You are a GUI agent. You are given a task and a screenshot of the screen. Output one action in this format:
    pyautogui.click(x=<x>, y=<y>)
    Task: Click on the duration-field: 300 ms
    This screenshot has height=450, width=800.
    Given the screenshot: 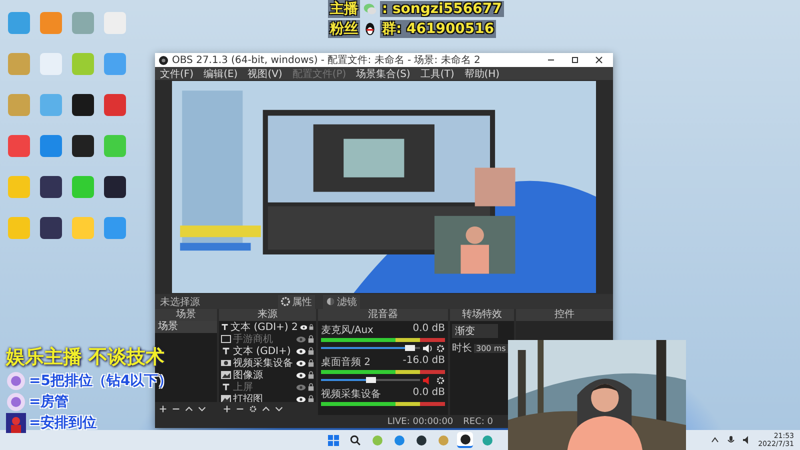 What is the action you would take?
    pyautogui.click(x=491, y=348)
    